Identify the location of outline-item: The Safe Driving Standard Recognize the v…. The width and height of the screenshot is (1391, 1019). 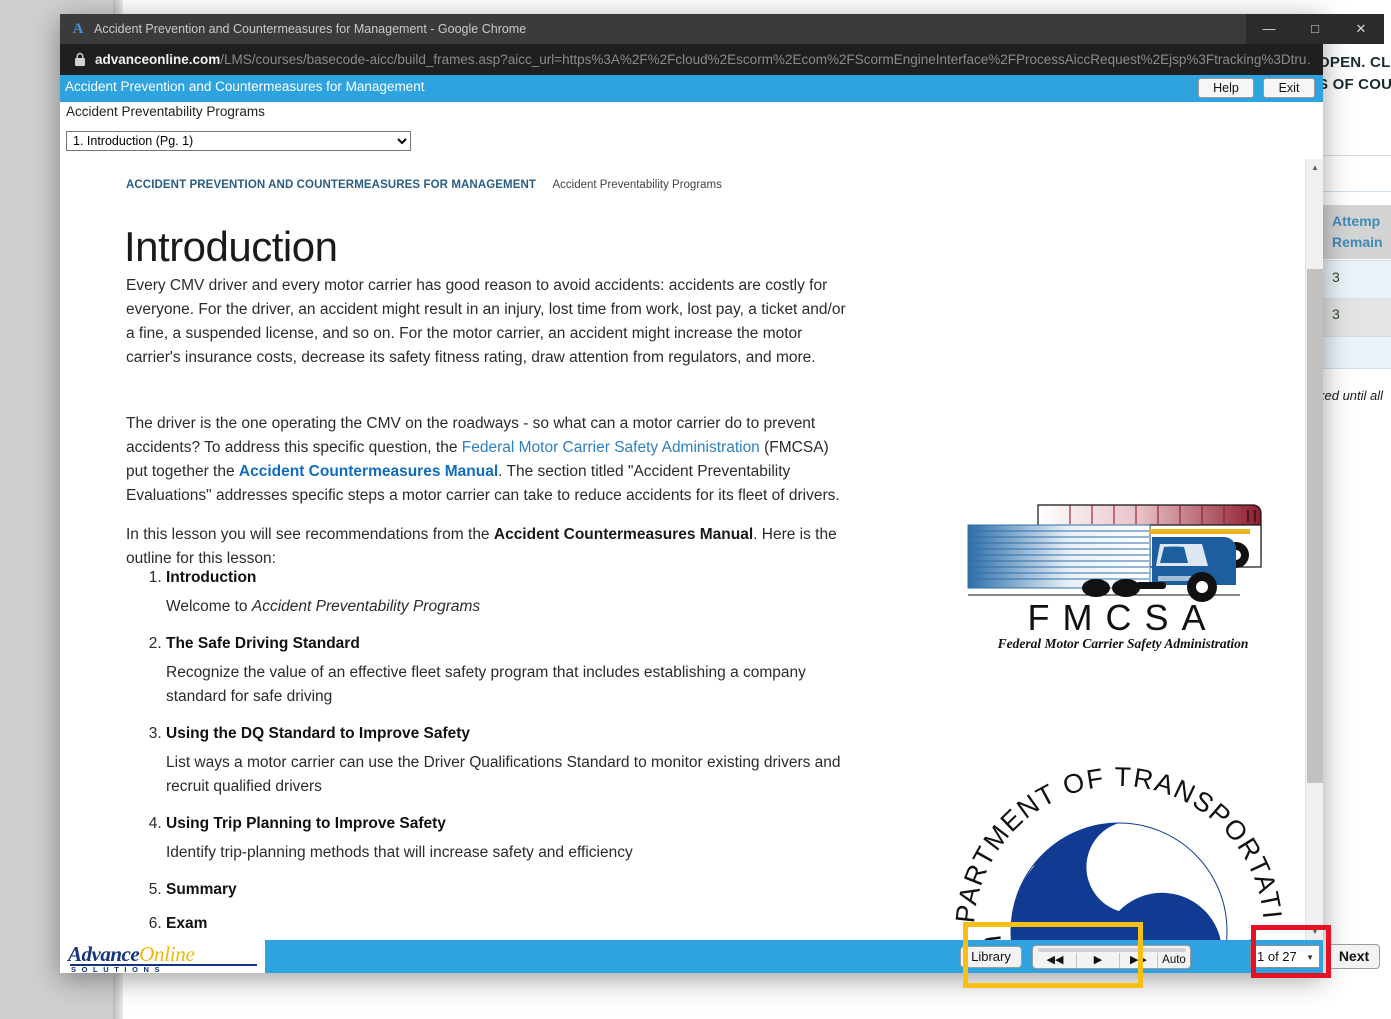
(536, 672).